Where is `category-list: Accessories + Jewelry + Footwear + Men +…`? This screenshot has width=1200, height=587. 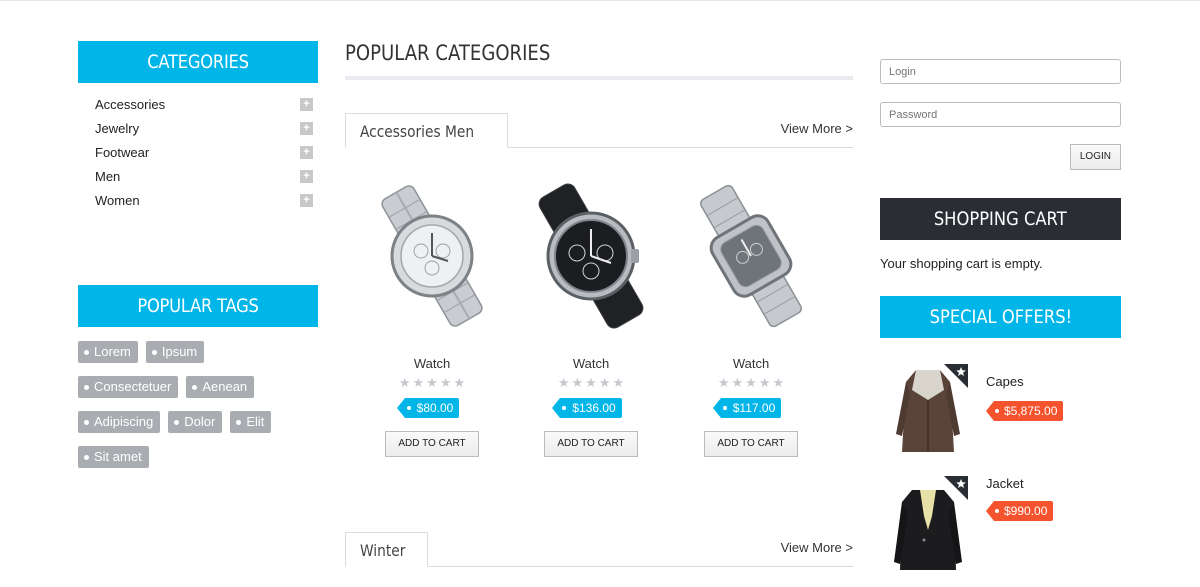
category-list: Accessories + Jewelry + Footwear + Men +… is located at coordinates (198, 184).